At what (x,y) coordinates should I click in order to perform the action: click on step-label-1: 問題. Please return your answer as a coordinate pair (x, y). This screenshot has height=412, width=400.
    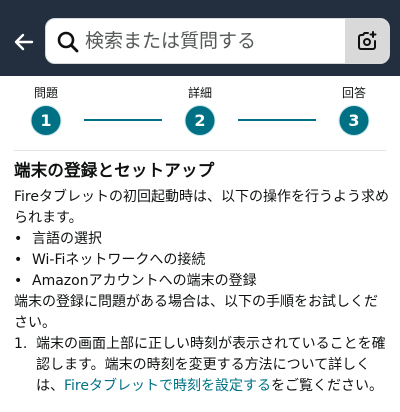
    Looking at the image, I should click on (46, 93).